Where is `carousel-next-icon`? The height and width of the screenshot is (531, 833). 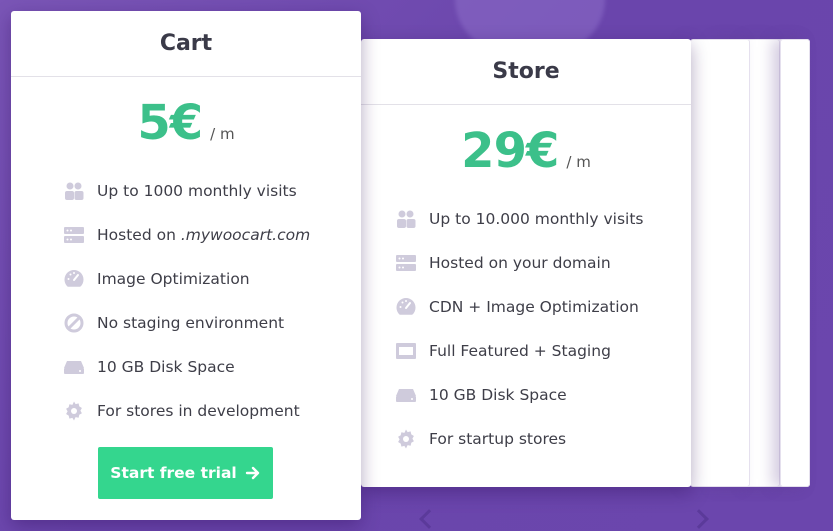
carousel-next-icon is located at coordinates (699, 519).